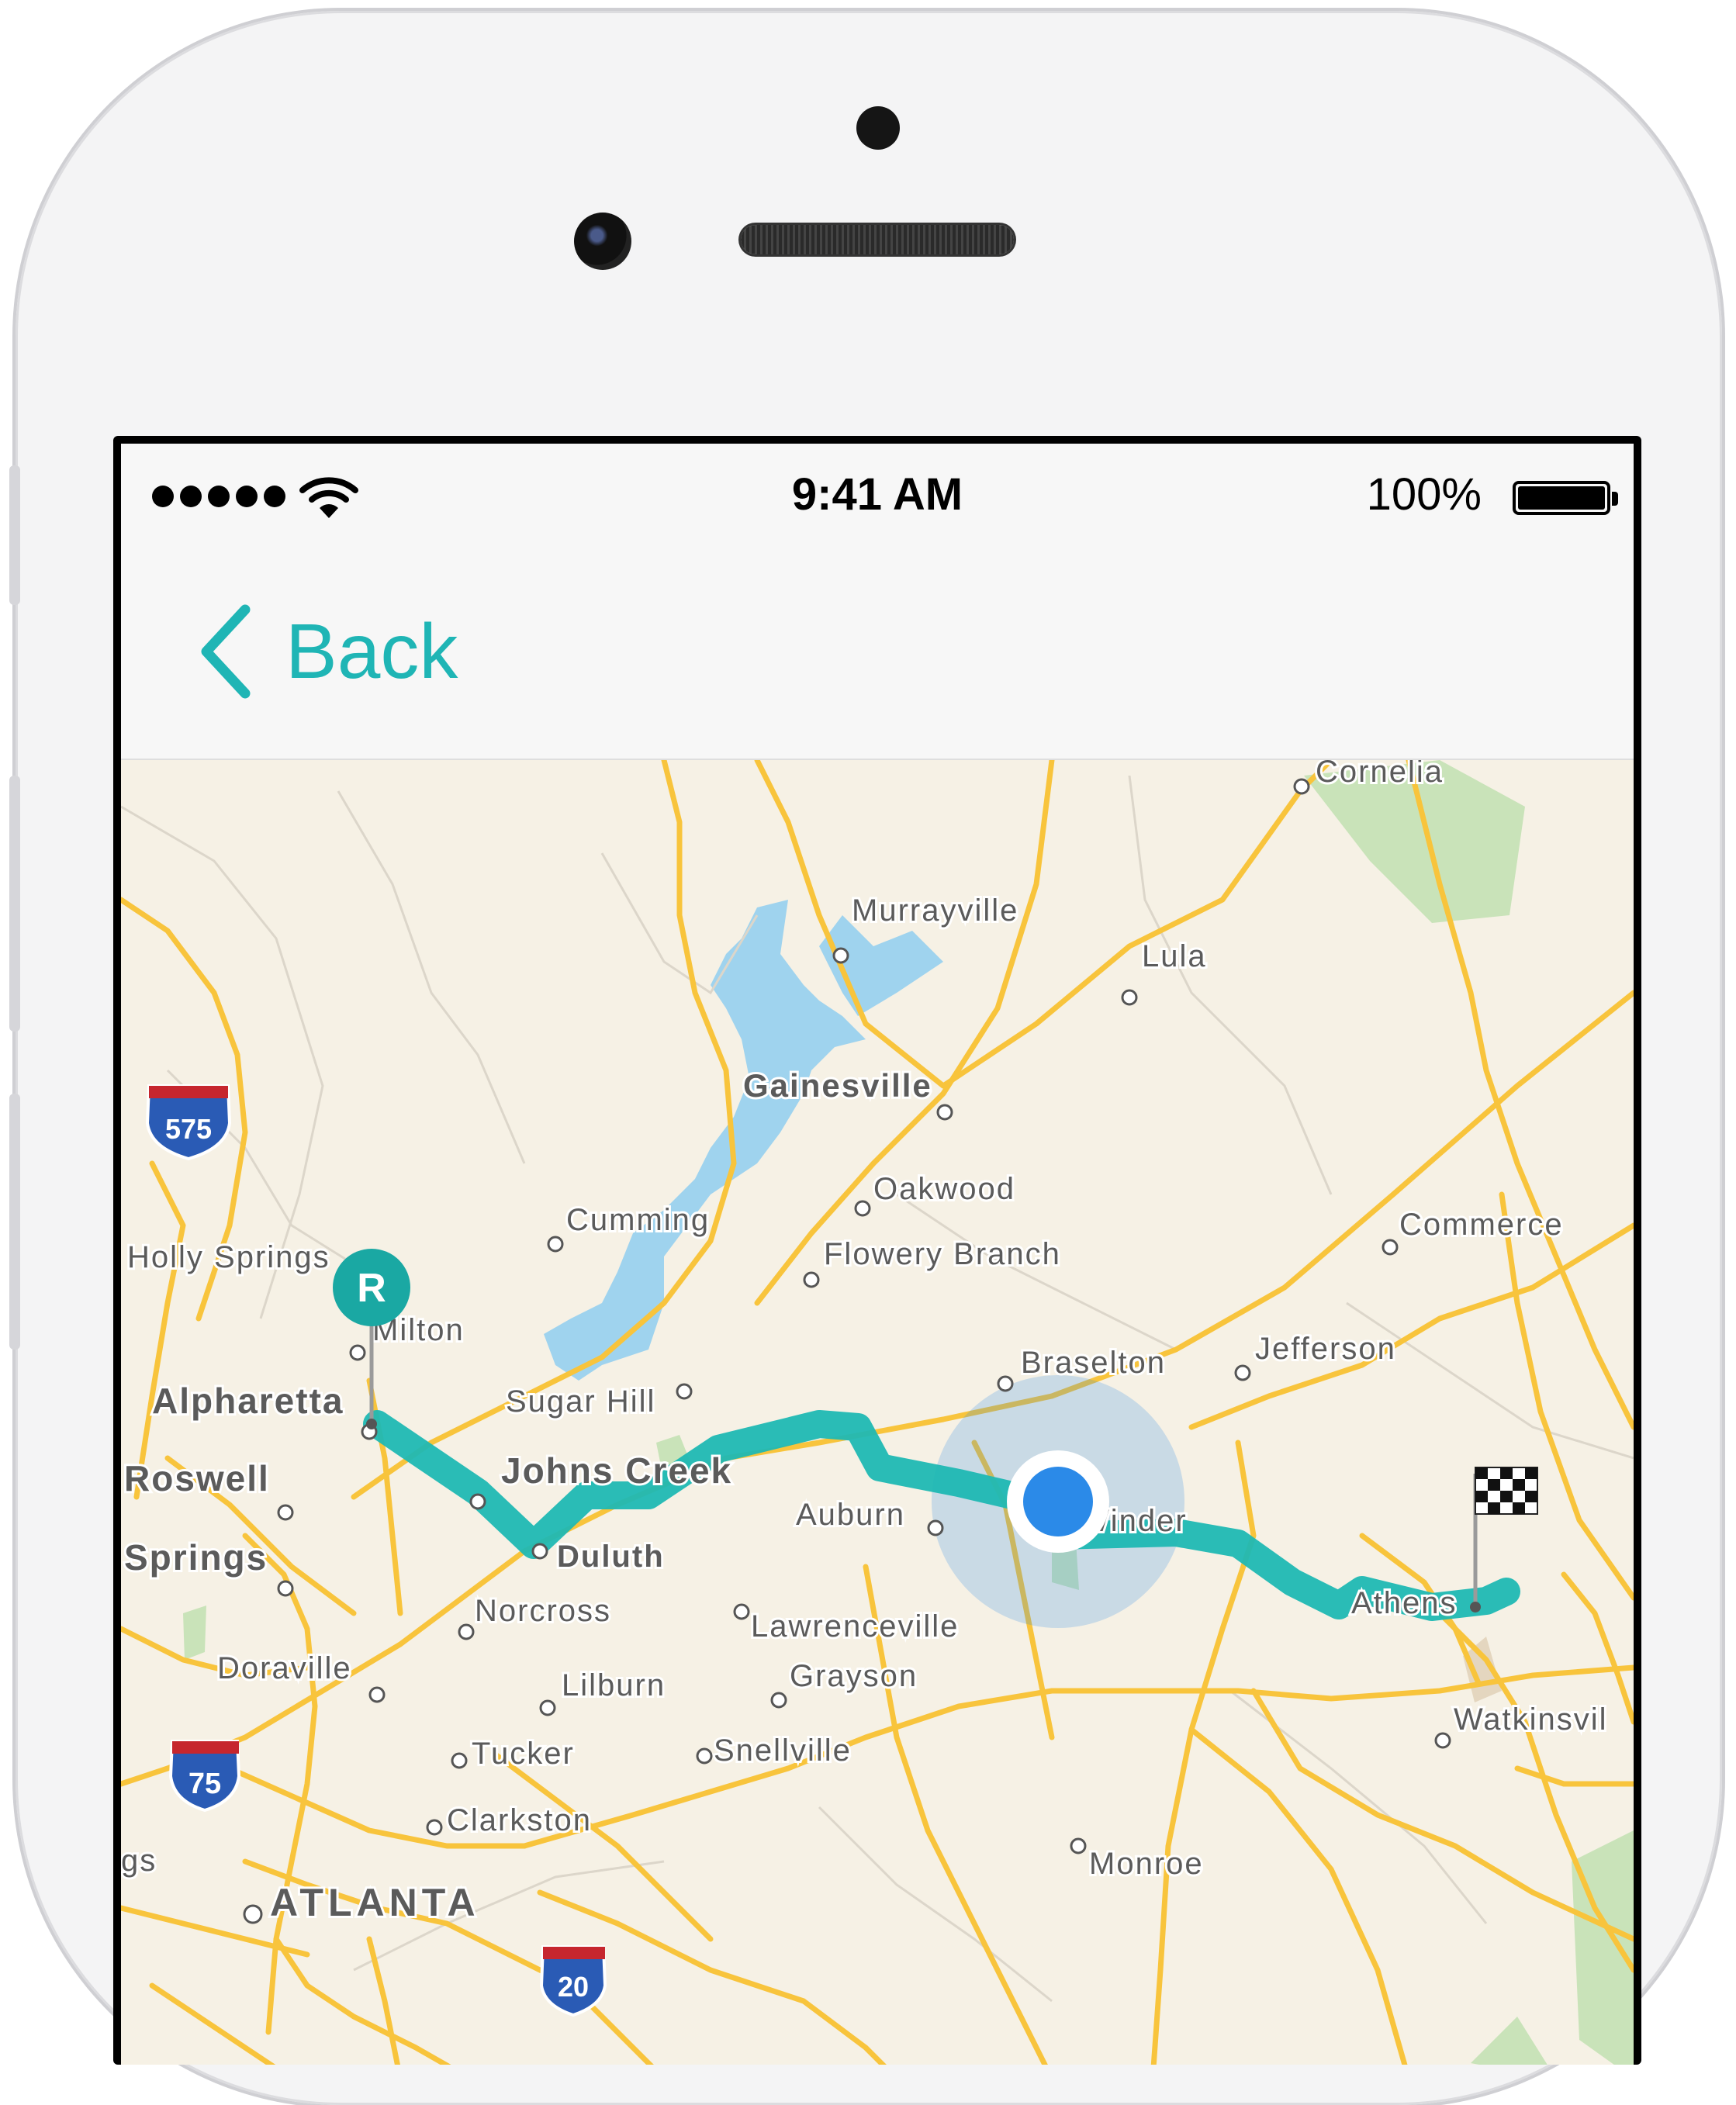 Image resolution: width=1736 pixels, height=2105 pixels. What do you see at coordinates (139, 1861) in the screenshot?
I see `label-gs: gs` at bounding box center [139, 1861].